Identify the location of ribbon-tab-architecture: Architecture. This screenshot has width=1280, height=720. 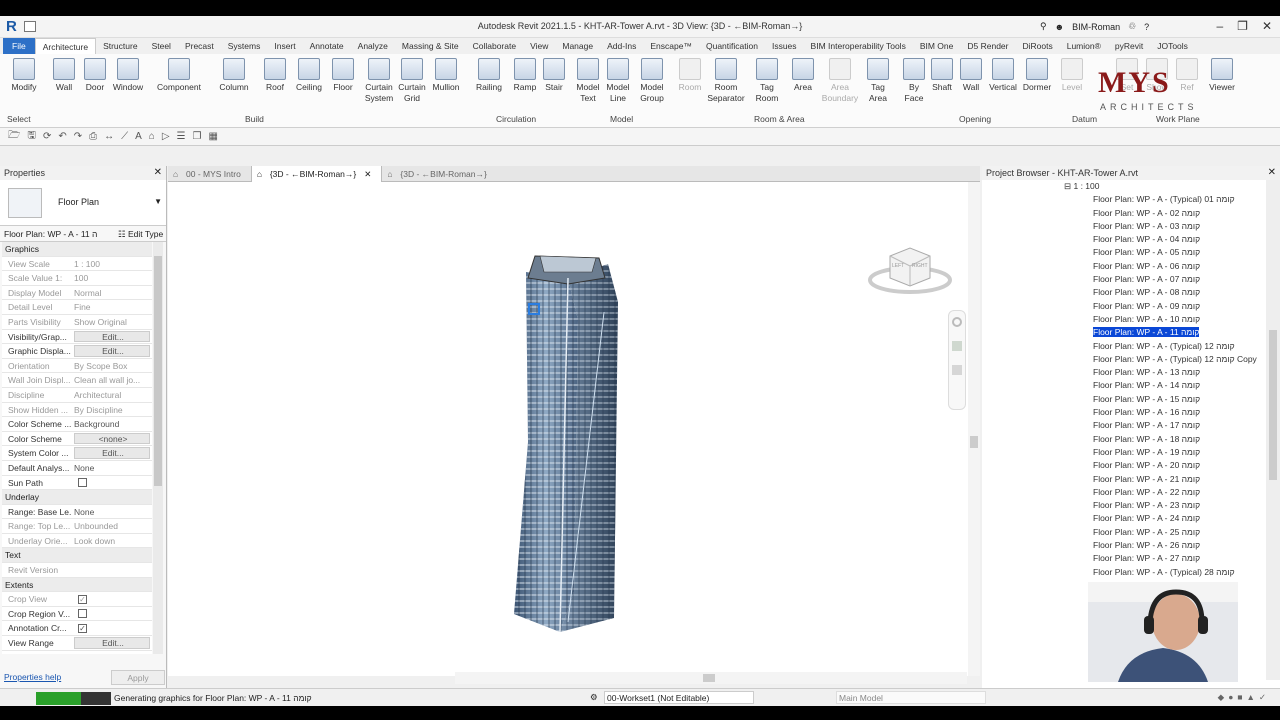
(65, 46).